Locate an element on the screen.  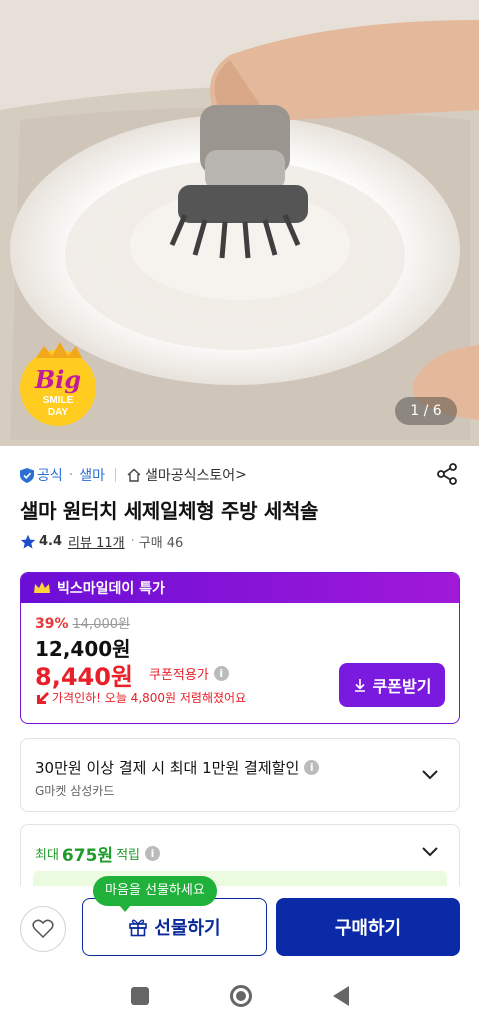
gift-button: 선물하기 is located at coordinates (174, 927).